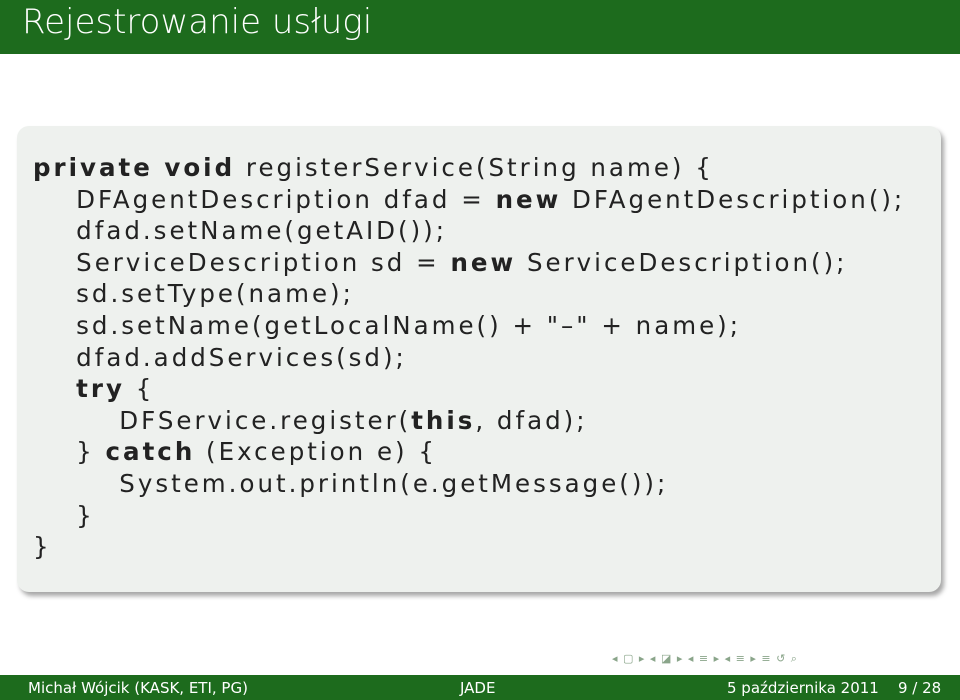 The image size is (960, 700). Describe the element at coordinates (264, 199) in the screenshot. I see `code-text: DFAgentDescription dfad =` at that location.